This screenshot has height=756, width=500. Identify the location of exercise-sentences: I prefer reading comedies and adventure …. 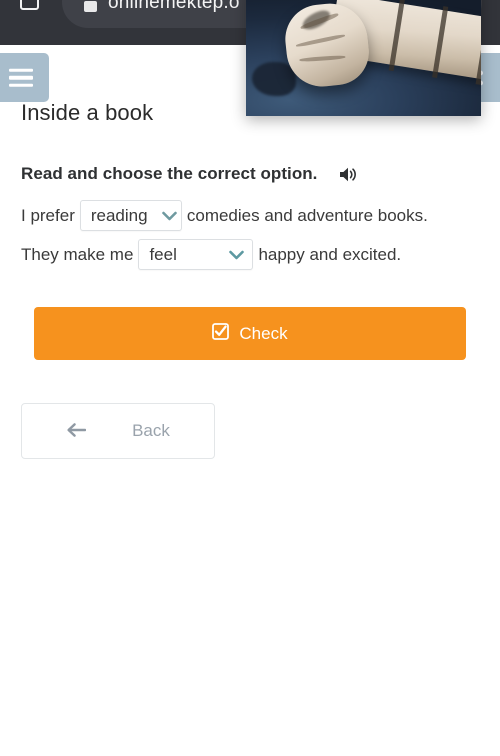
(256, 239).